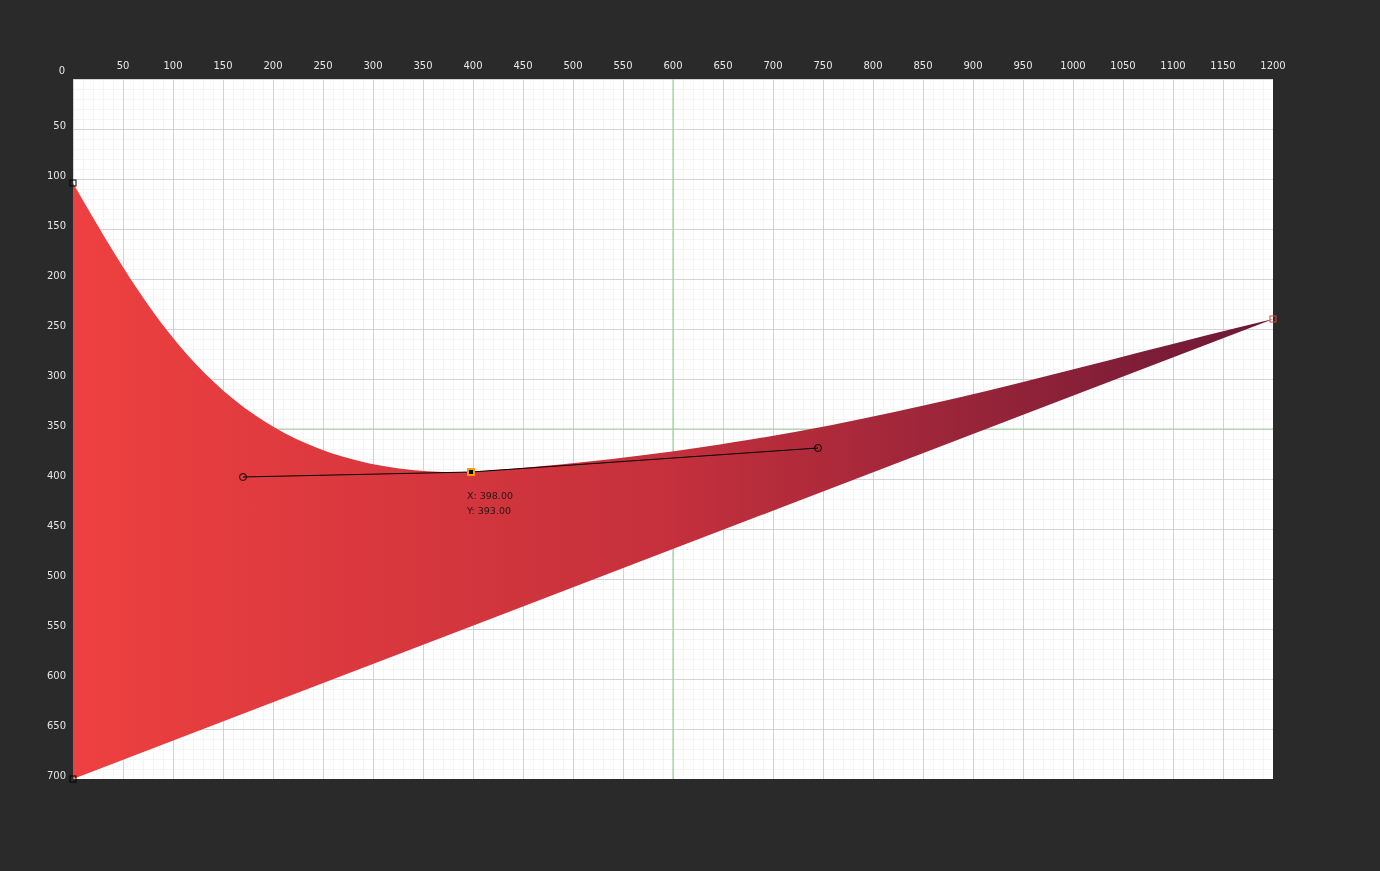  What do you see at coordinates (1123, 65) in the screenshot?
I see `ruler-label: 1050` at bounding box center [1123, 65].